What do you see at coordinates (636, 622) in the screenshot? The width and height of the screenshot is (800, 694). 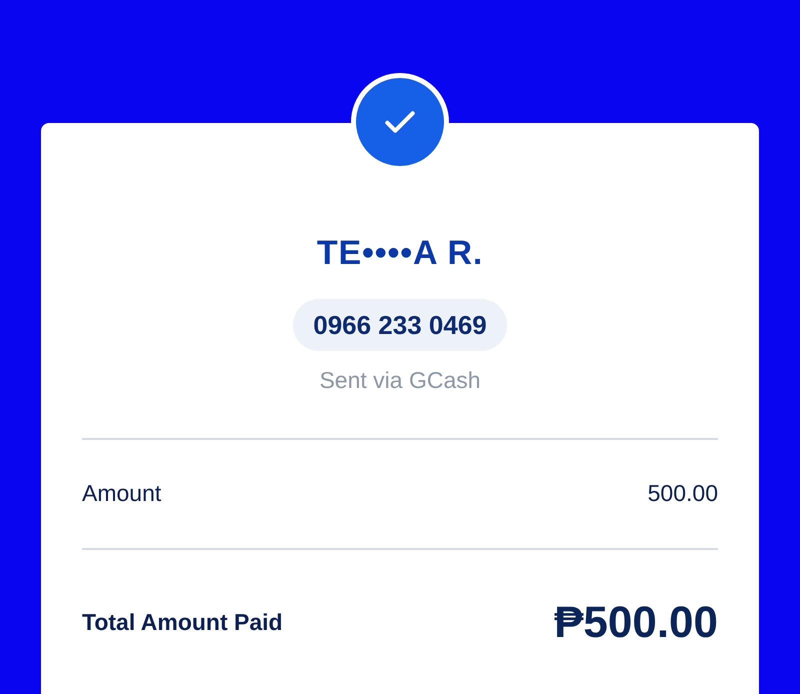 I see `total-amount: ₱500.00` at bounding box center [636, 622].